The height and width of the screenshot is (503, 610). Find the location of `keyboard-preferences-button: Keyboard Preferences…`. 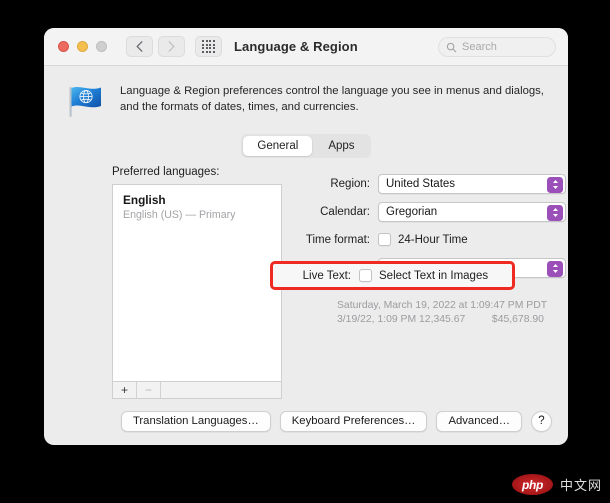

keyboard-preferences-button: Keyboard Preferences… is located at coordinates (353, 421).